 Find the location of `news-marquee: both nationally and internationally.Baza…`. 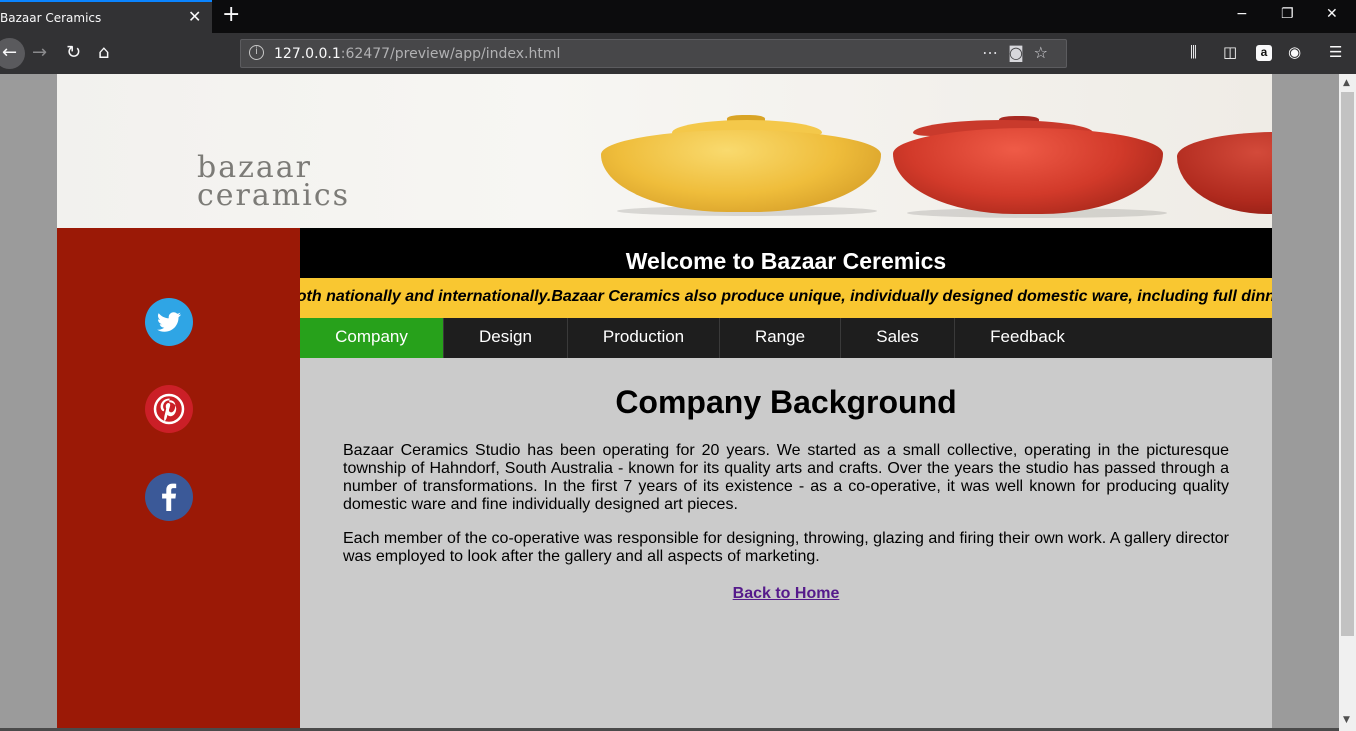

news-marquee: both nationally and internationally.Baza… is located at coordinates (786, 298).